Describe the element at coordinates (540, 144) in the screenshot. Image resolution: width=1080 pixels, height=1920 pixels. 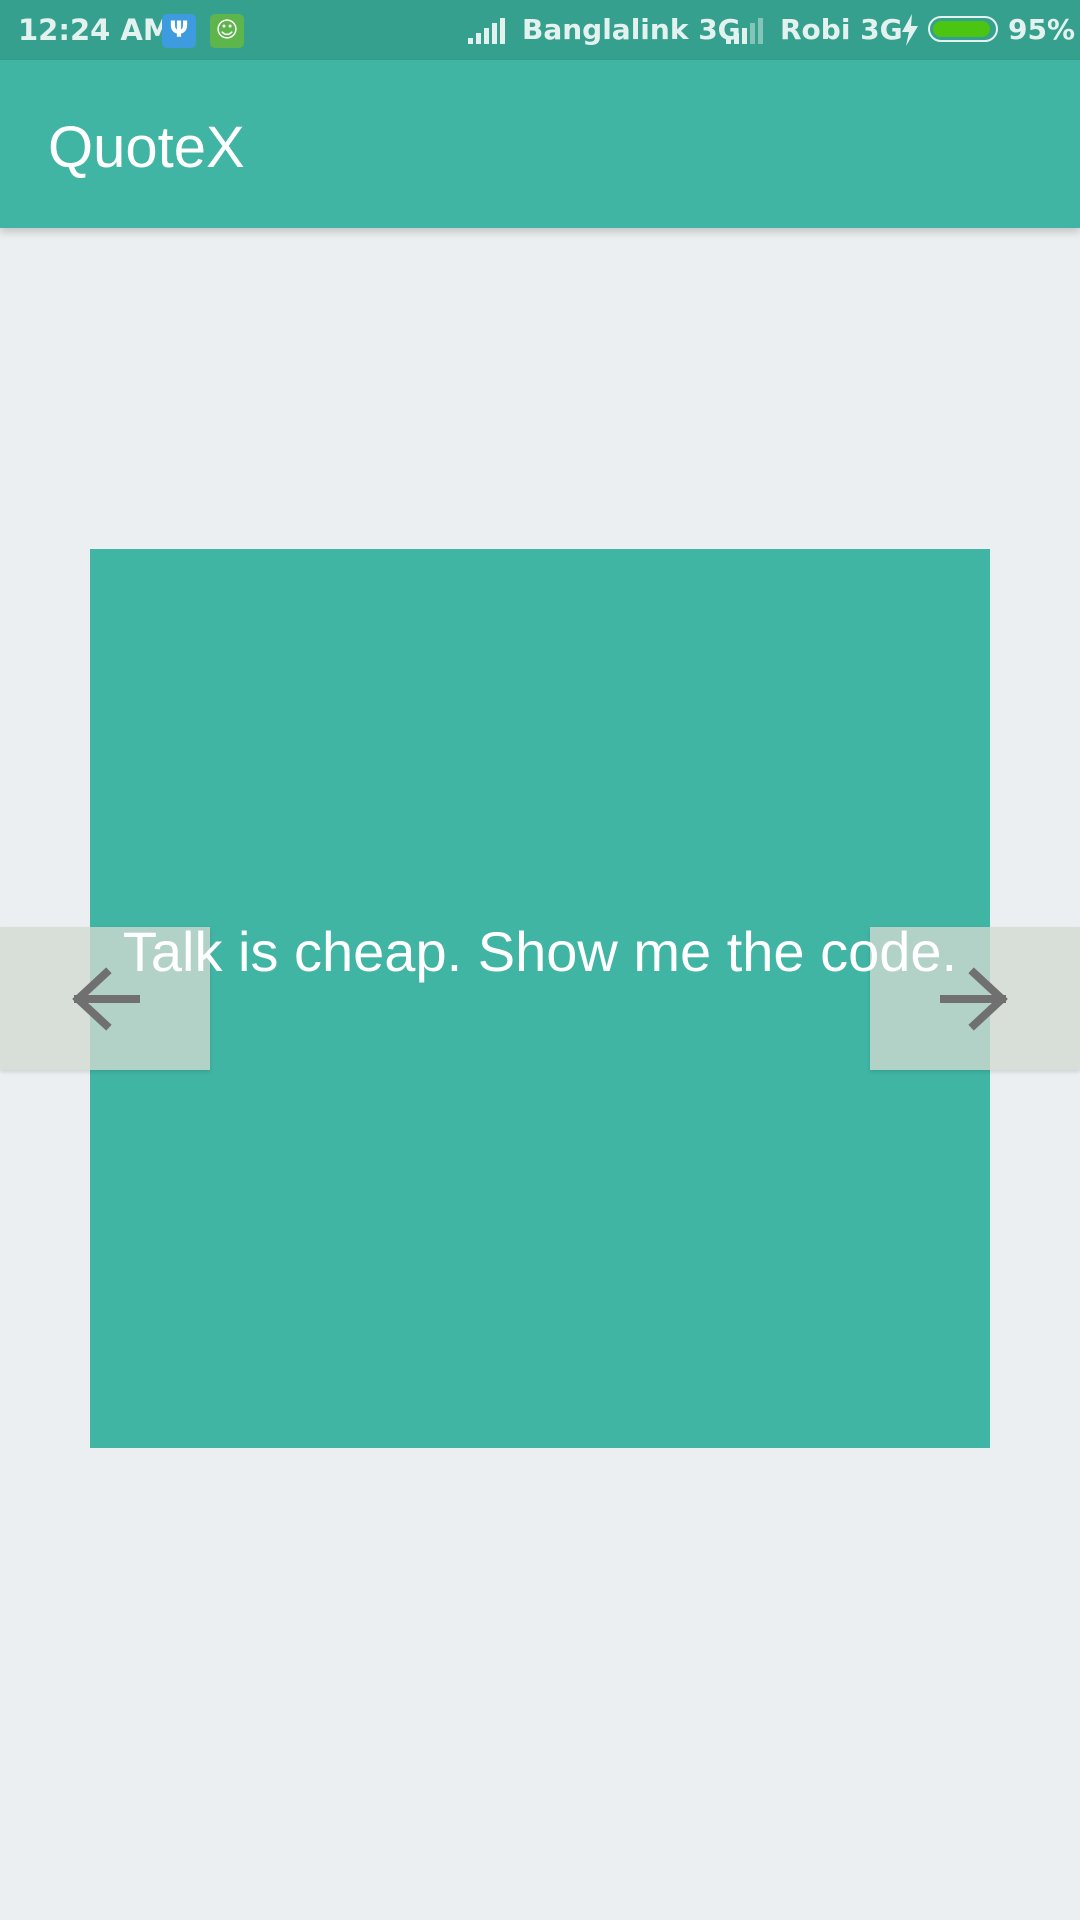
I see `app-bar: QuoteX` at that location.